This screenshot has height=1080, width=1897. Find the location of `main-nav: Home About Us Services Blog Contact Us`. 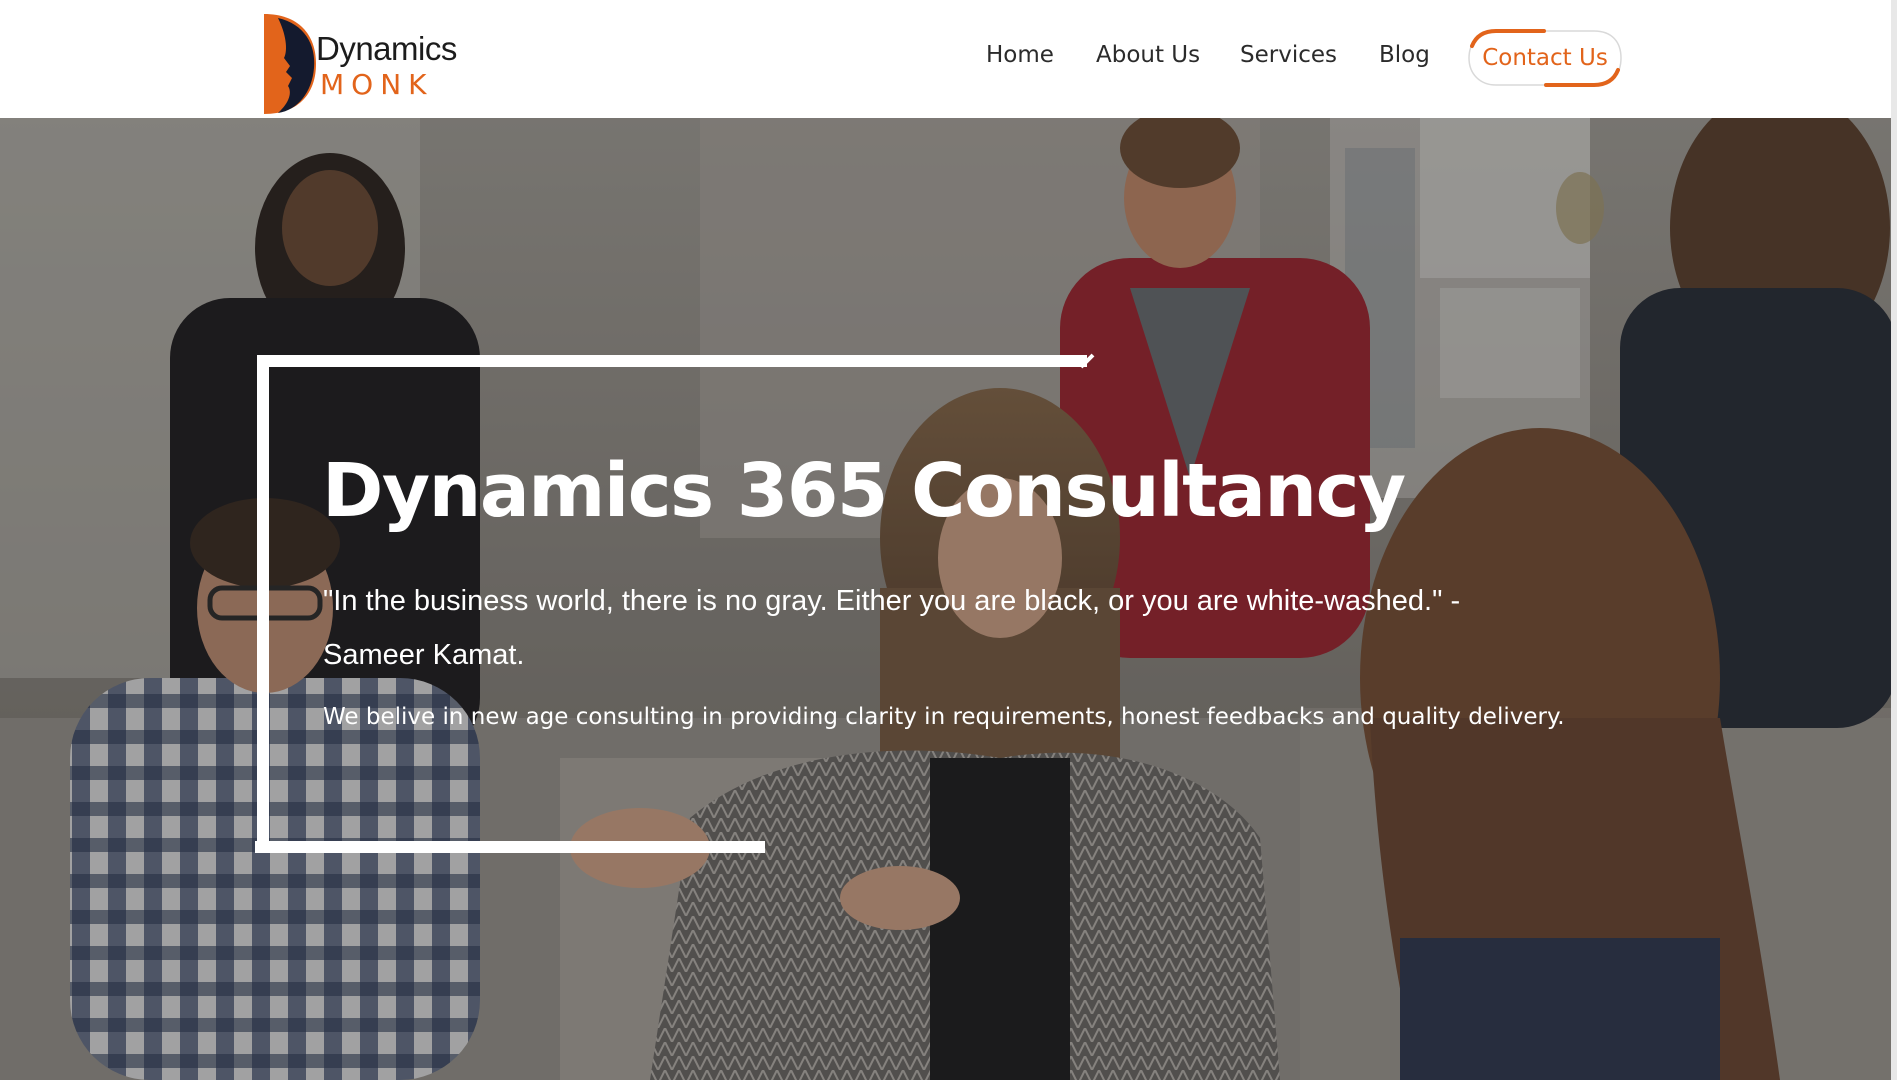

main-nav: Home About Us Services Blog Contact Us is located at coordinates (948, 59).